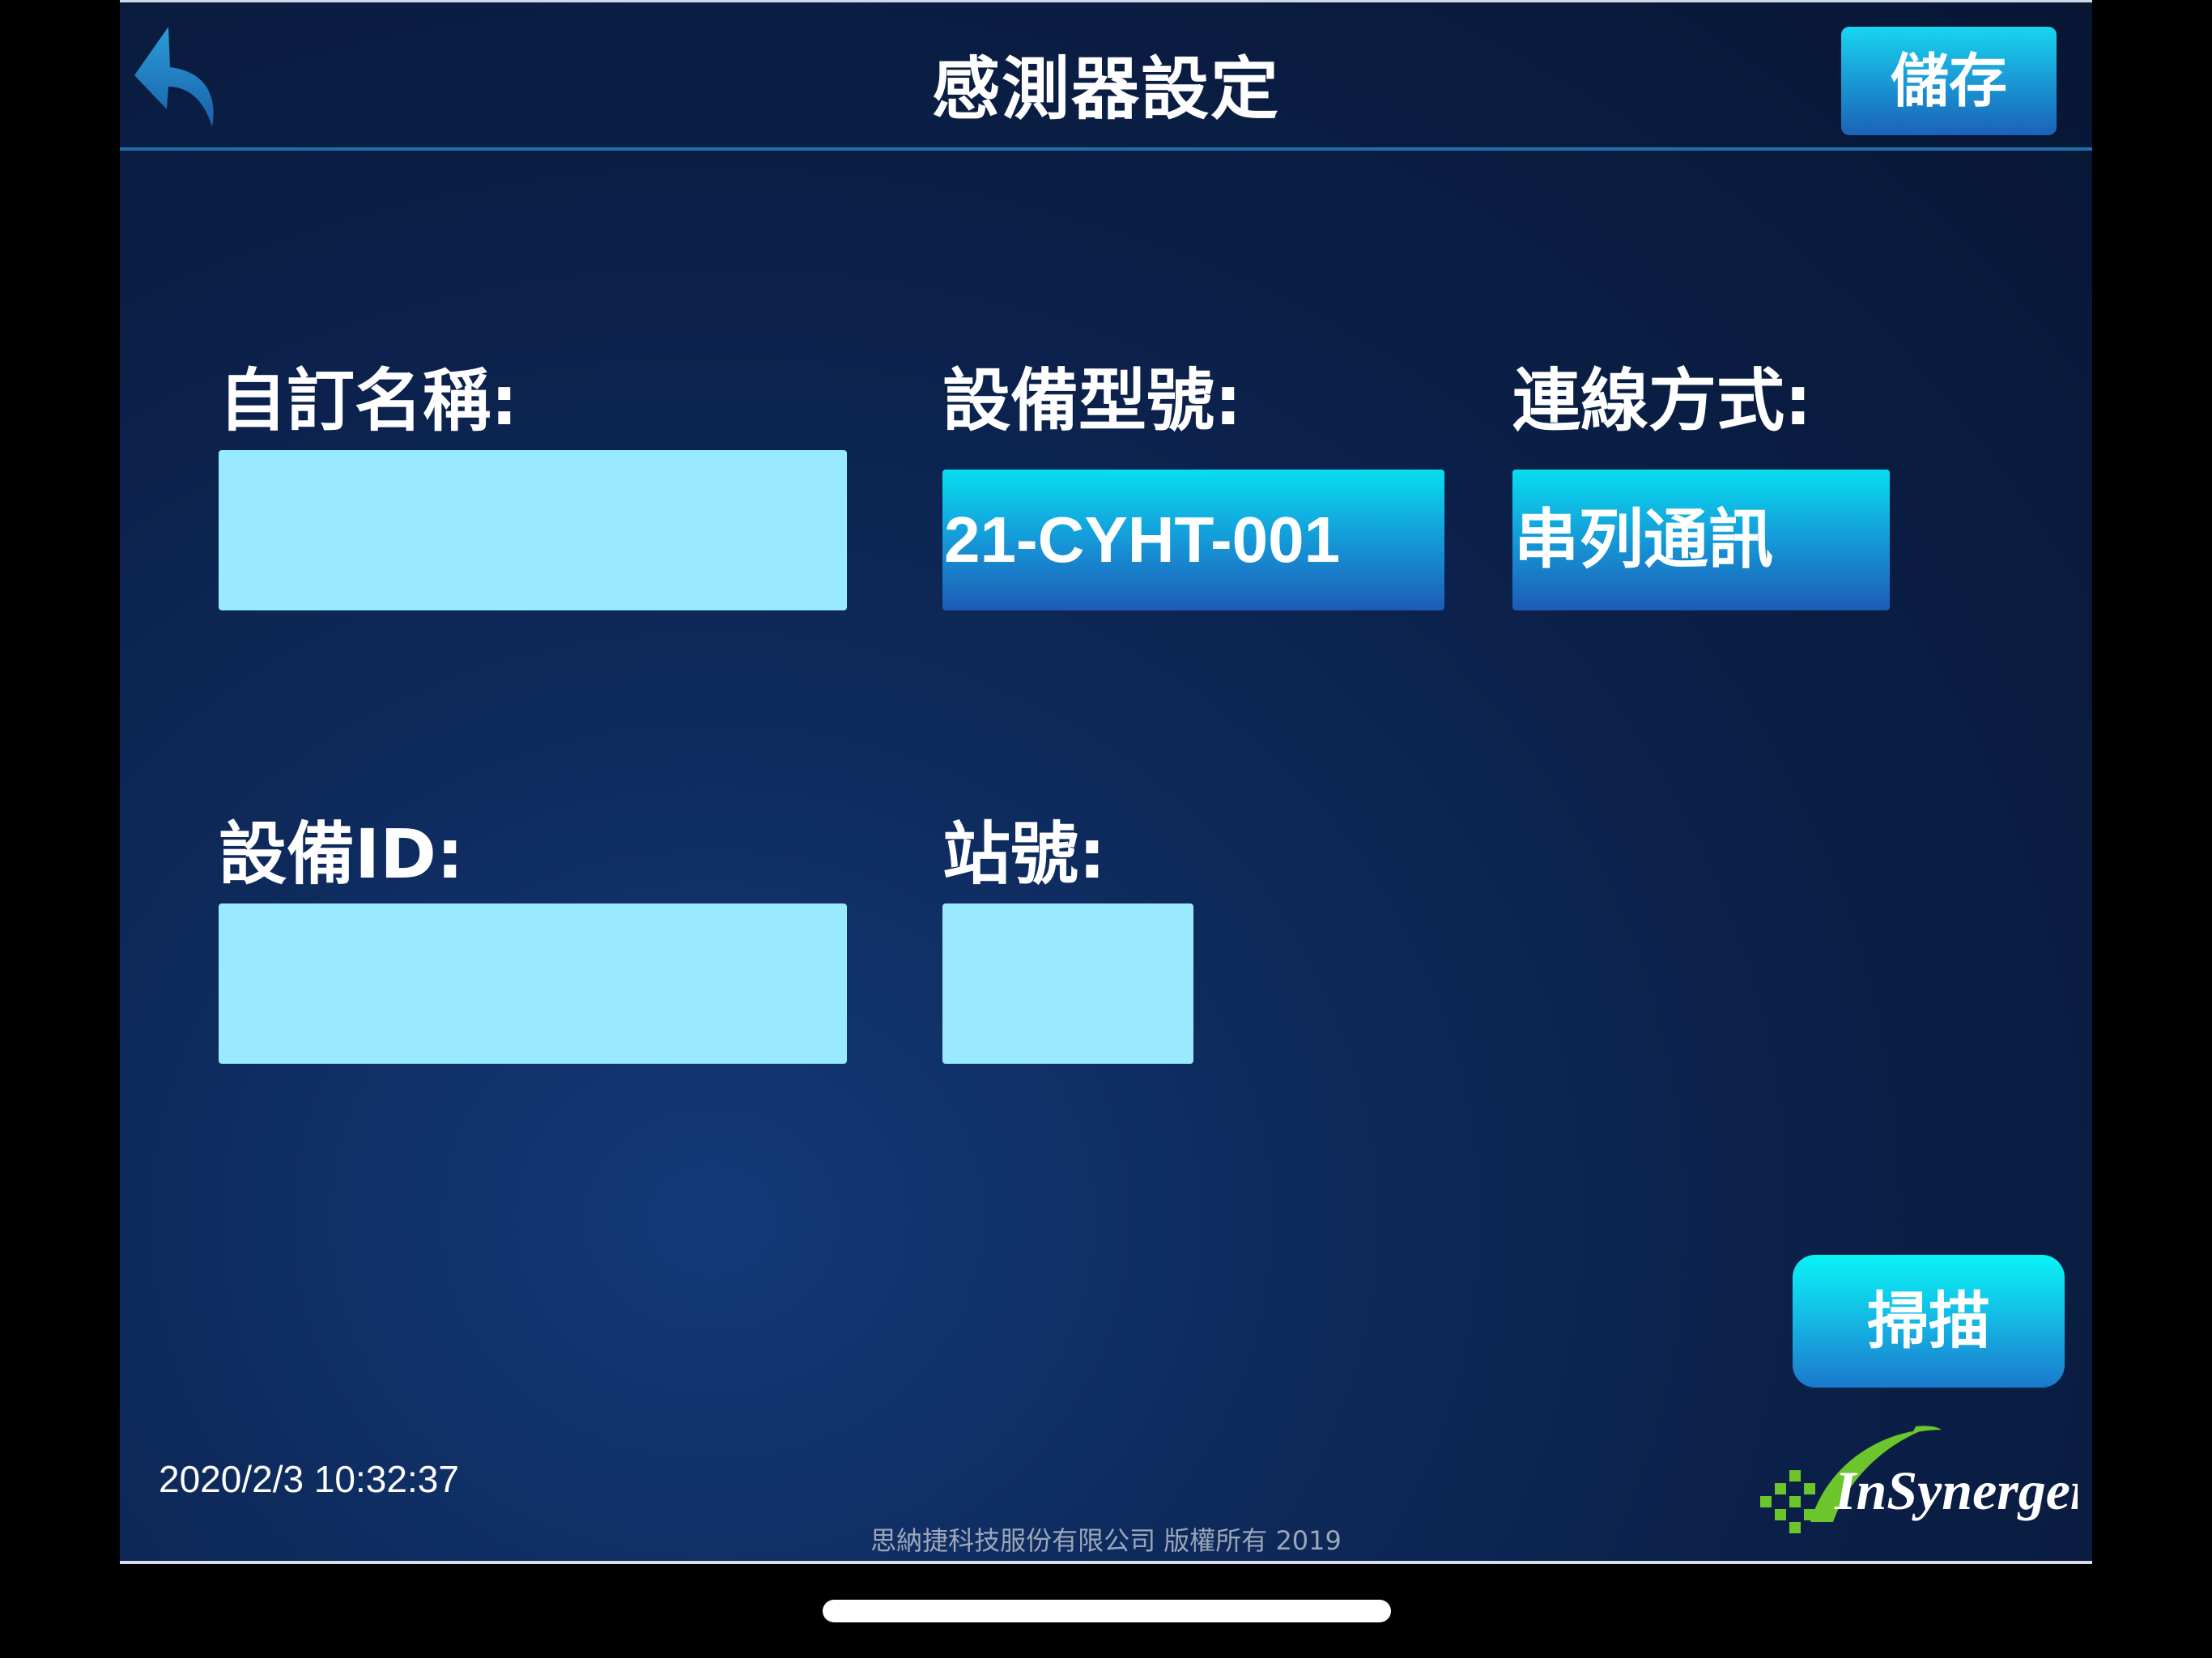  What do you see at coordinates (1092, 400) in the screenshot?
I see `device-model-label: 設備型號:` at bounding box center [1092, 400].